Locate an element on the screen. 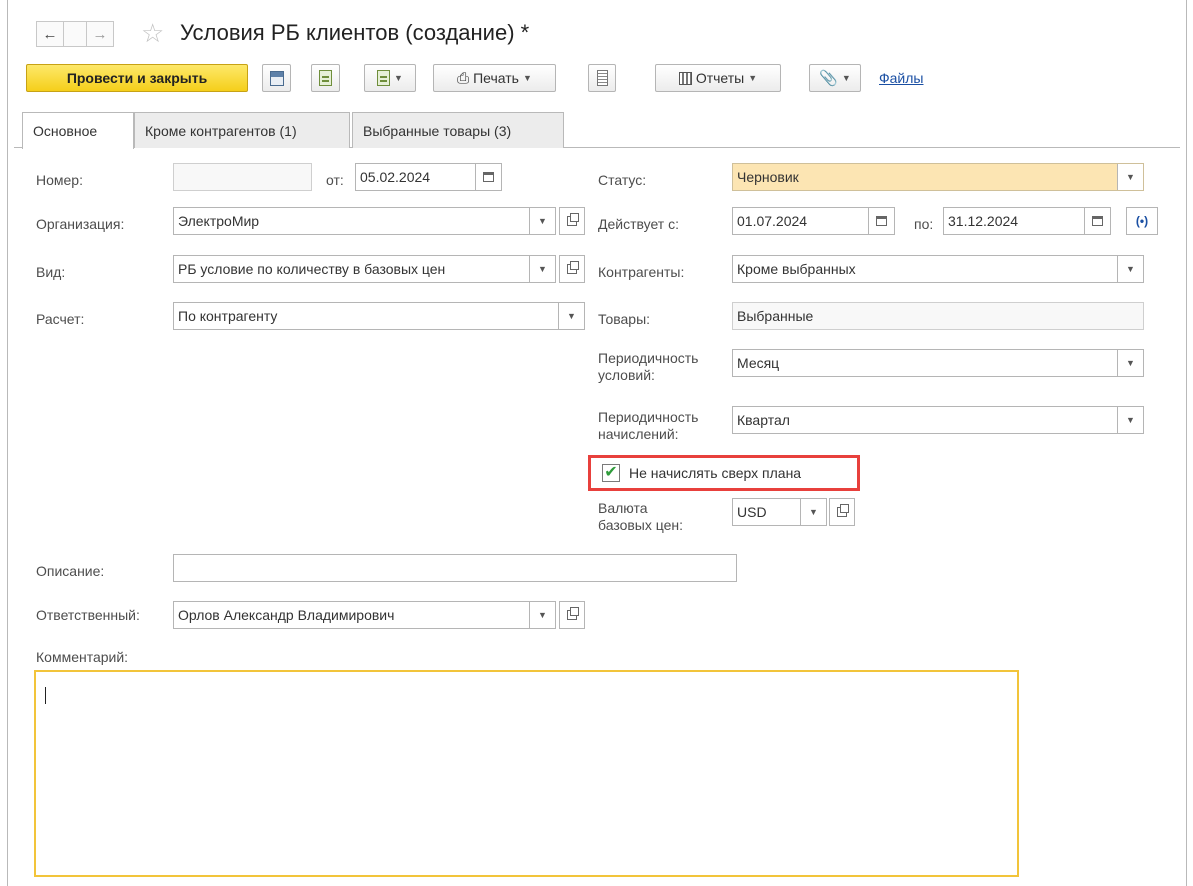 The width and height of the screenshot is (1193, 886). organization-value: ЭлектроМир is located at coordinates (219, 221).